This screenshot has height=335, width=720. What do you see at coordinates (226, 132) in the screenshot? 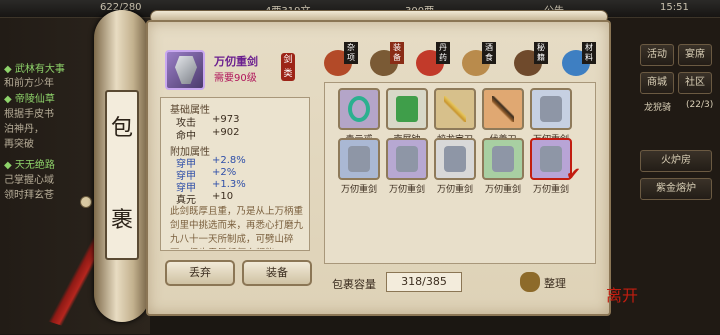
I see `stat-value: +902` at bounding box center [226, 132].